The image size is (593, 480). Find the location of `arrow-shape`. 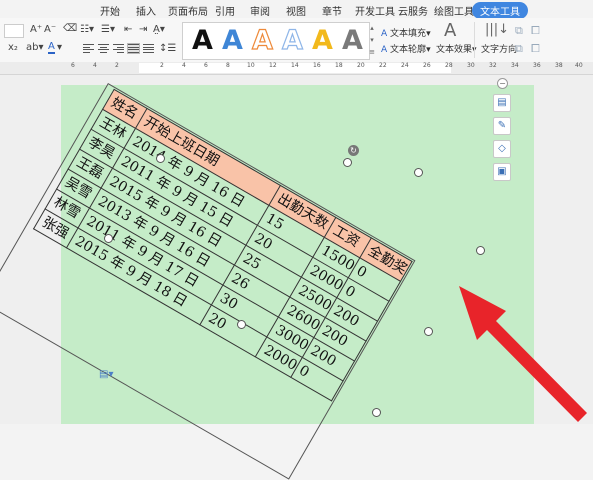

arrow-shape is located at coordinates (523, 354).